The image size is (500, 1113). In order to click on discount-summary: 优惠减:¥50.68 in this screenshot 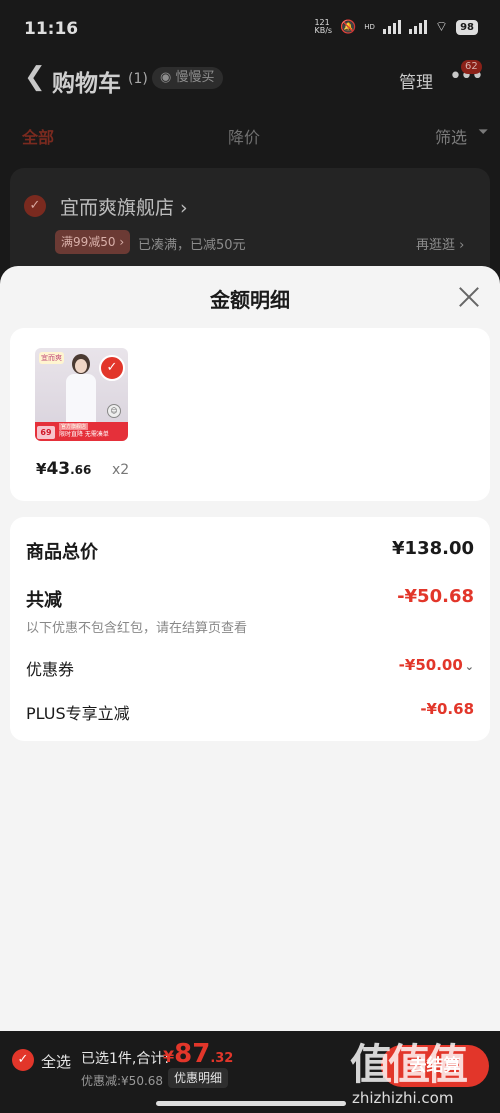, I will do `click(122, 1081)`.